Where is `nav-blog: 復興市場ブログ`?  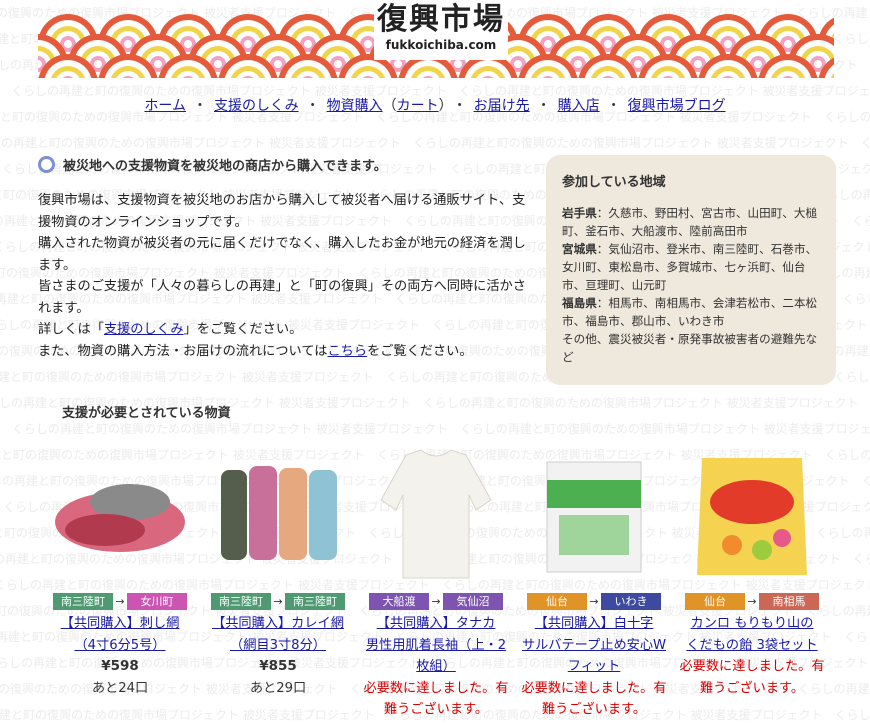 nav-blog: 復興市場ブログ is located at coordinates (677, 106).